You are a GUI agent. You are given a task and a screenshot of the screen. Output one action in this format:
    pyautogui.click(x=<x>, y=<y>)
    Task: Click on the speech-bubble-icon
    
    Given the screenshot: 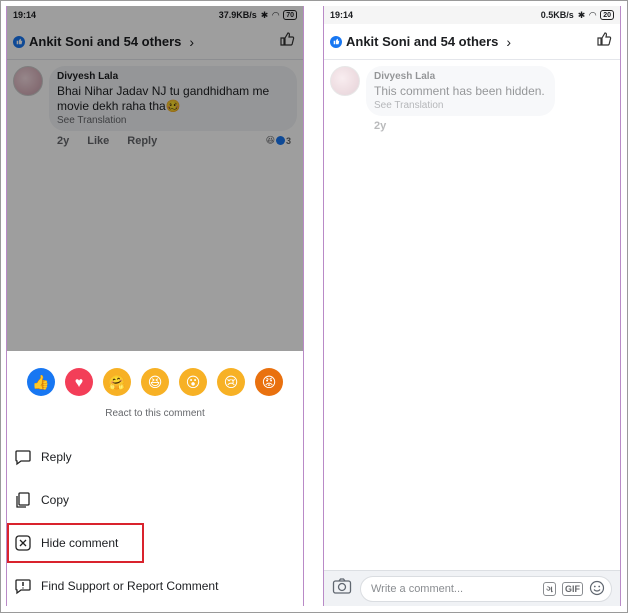 What is the action you would take?
    pyautogui.click(x=23, y=457)
    